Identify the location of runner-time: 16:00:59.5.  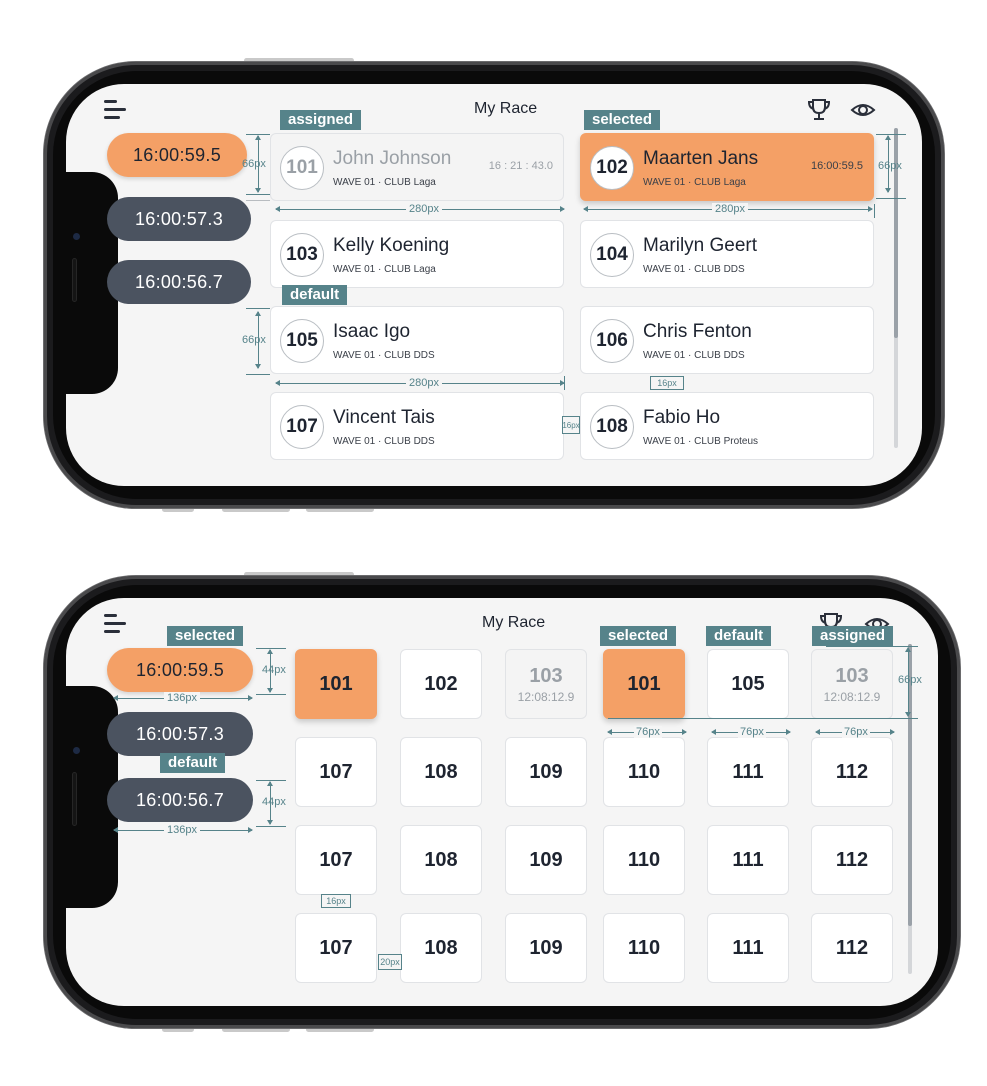
(837, 166).